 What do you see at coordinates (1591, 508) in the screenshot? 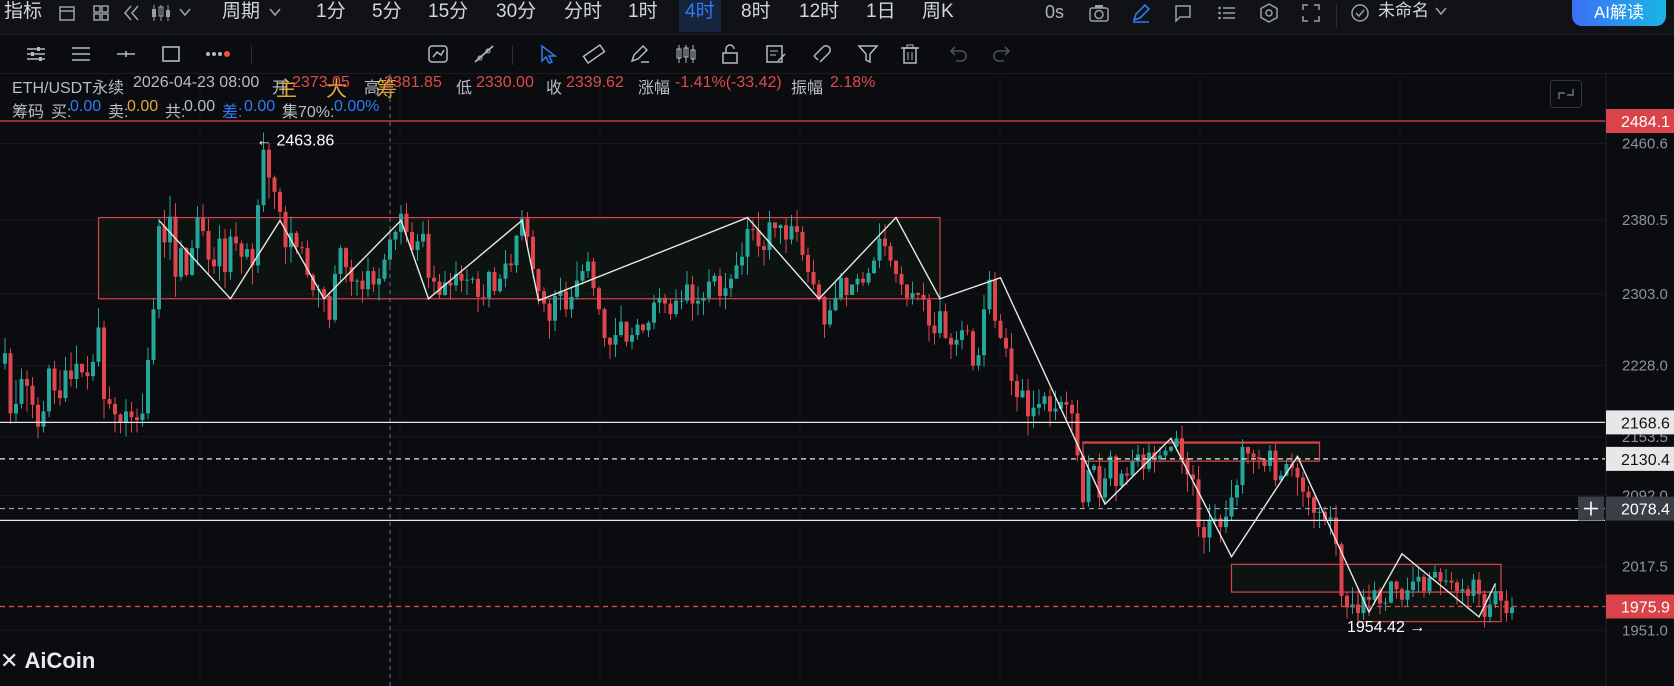
I see `add-alert-button` at bounding box center [1591, 508].